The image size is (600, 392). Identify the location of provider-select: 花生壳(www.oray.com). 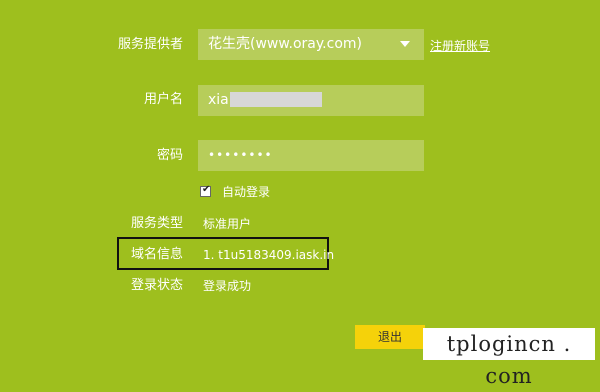
(311, 44).